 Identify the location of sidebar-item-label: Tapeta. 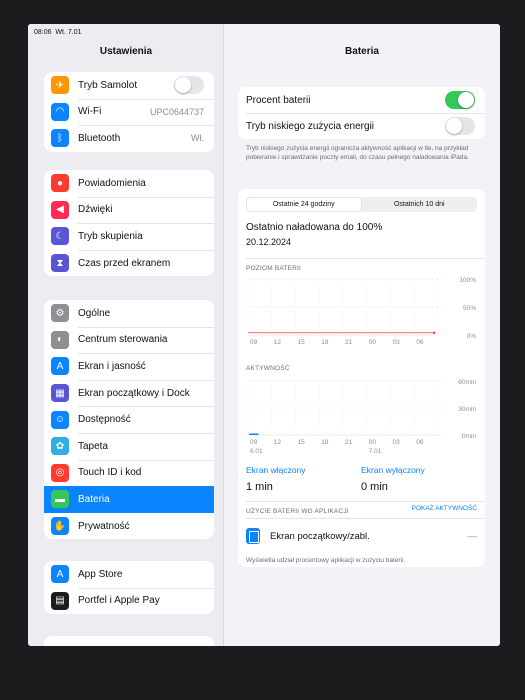
(93, 446).